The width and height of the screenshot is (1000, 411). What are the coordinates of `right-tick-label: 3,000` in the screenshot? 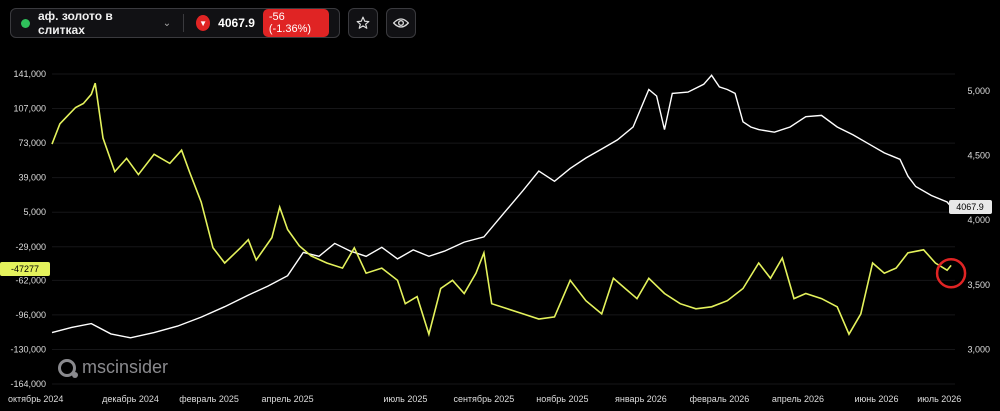 It's located at (978, 349).